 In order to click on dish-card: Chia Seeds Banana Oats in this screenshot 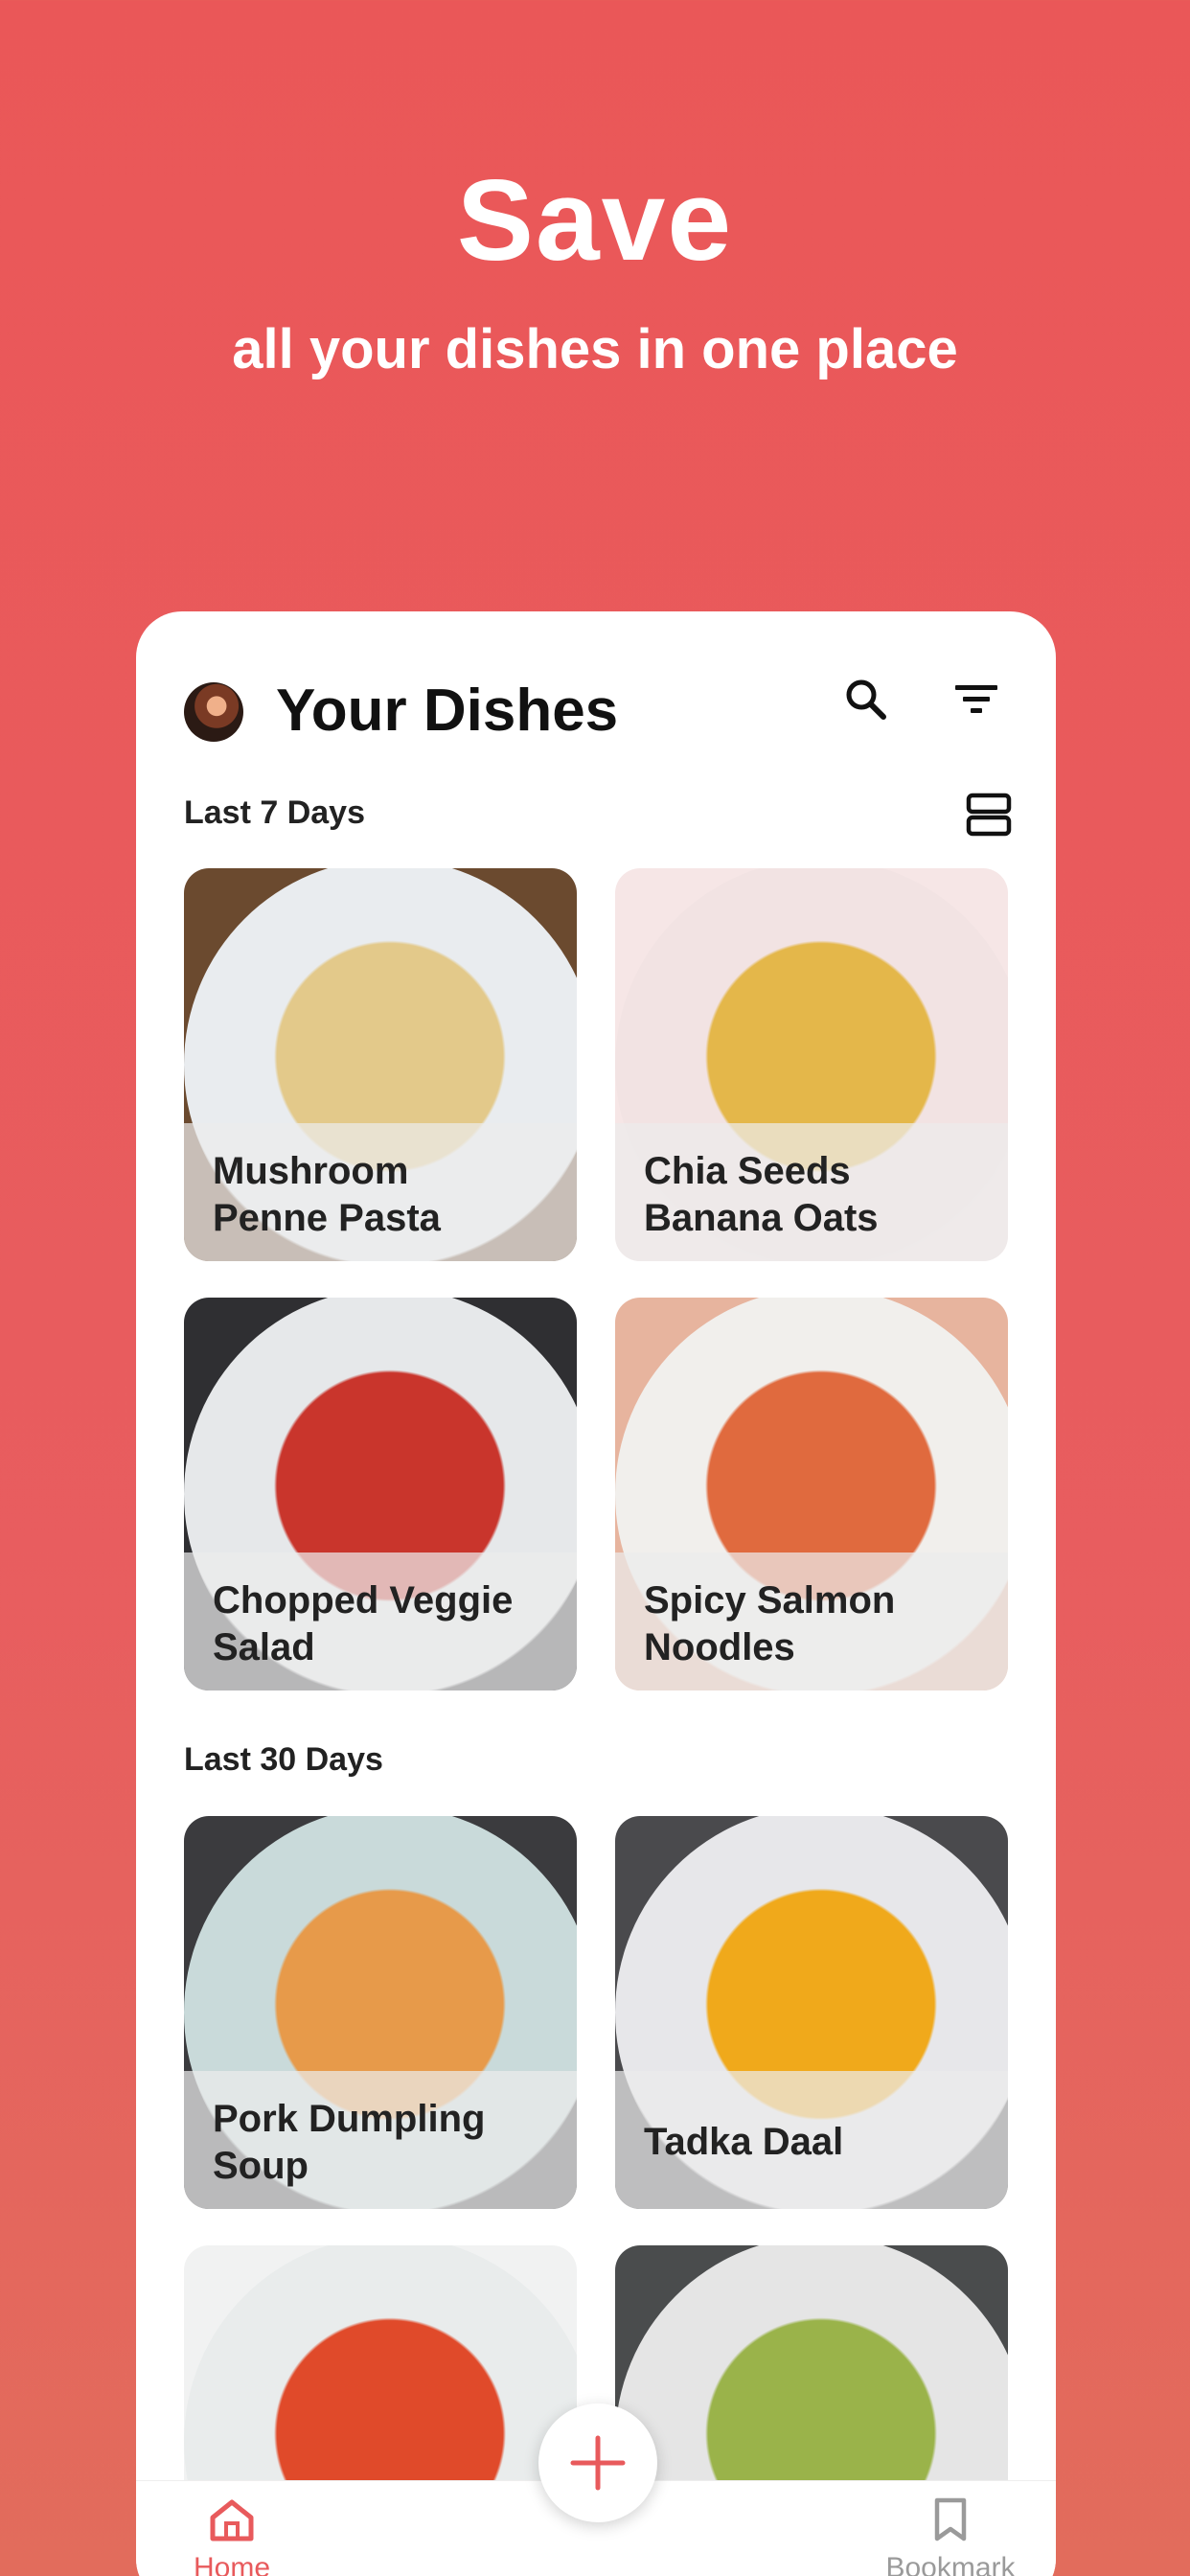, I will do `click(811, 1064)`.